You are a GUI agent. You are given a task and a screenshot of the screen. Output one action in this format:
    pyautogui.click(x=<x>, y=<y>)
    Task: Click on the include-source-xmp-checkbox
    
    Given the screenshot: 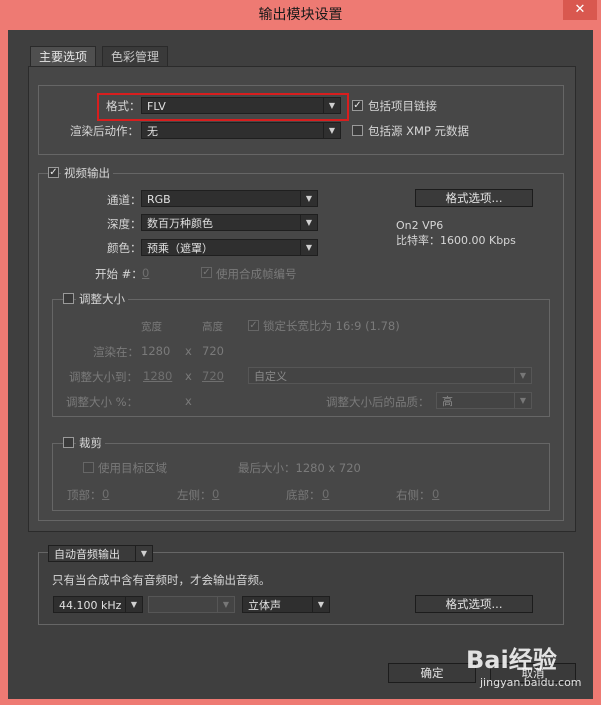 What is the action you would take?
    pyautogui.click(x=357, y=130)
    